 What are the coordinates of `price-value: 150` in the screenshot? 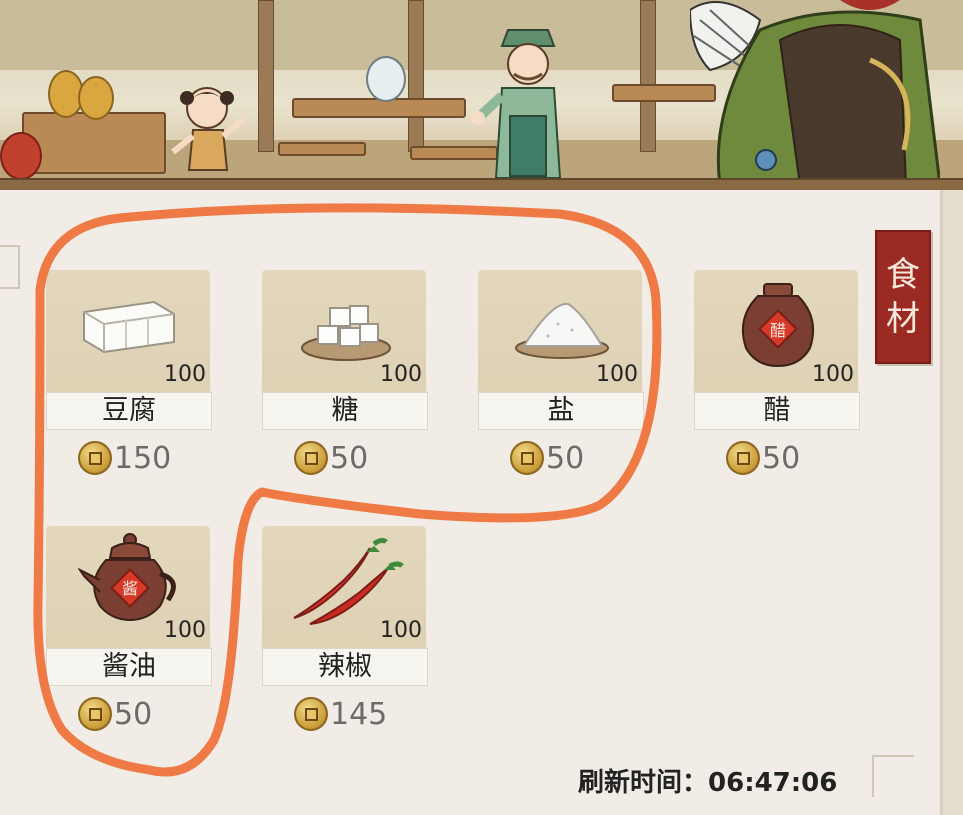 It's located at (143, 458).